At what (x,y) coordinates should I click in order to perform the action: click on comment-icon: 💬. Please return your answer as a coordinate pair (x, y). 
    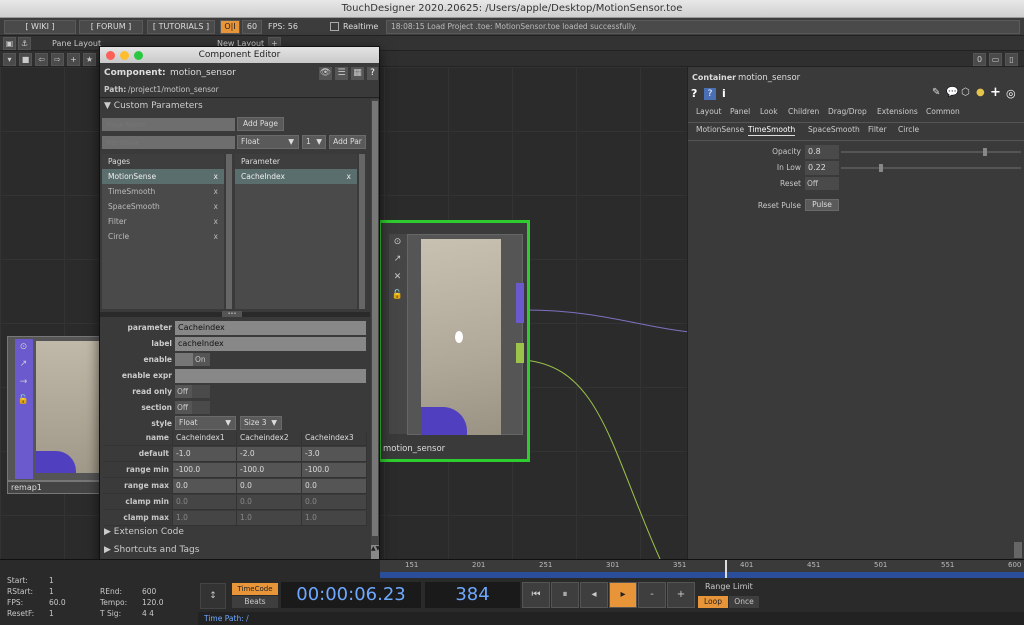
    Looking at the image, I should click on (952, 92).